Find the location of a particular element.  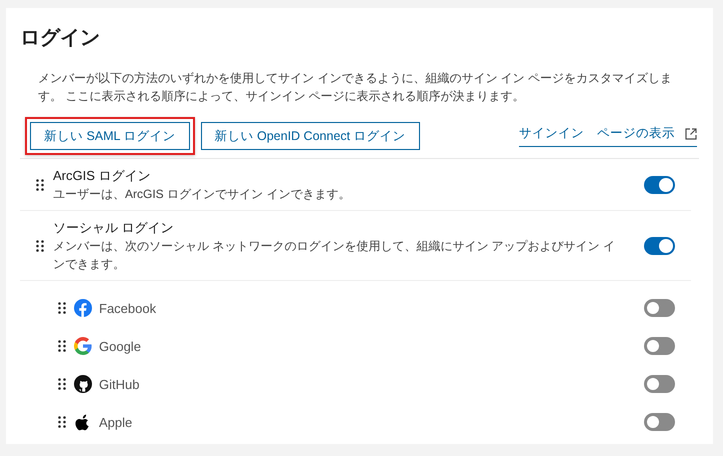

provider-name: Apple is located at coordinates (116, 422).